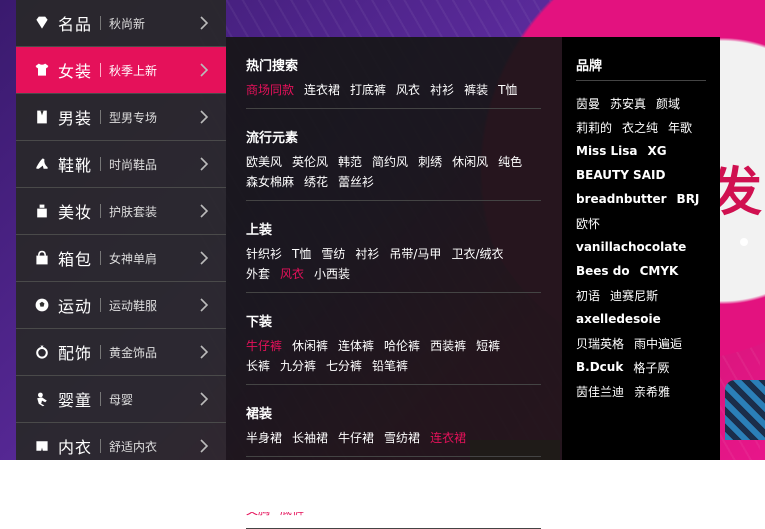 The height and width of the screenshot is (529, 765). I want to click on subcategory-link: 纯色, so click(510, 162).